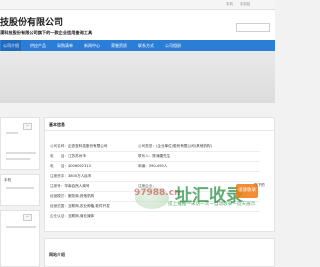 The height and width of the screenshot is (267, 320). Describe the element at coordinates (229, 4) in the screenshot. I see `topbar-link-mobile: 手机` at that location.